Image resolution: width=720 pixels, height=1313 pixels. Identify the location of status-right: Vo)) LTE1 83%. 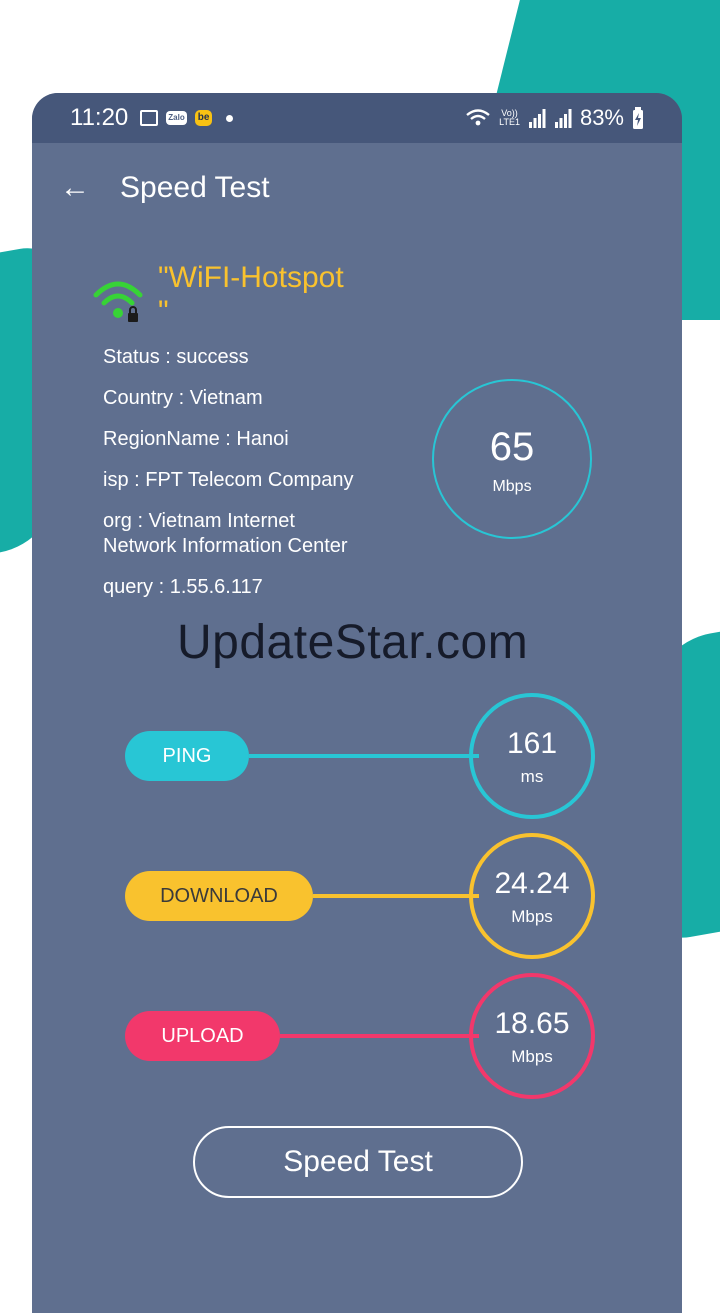
(554, 118).